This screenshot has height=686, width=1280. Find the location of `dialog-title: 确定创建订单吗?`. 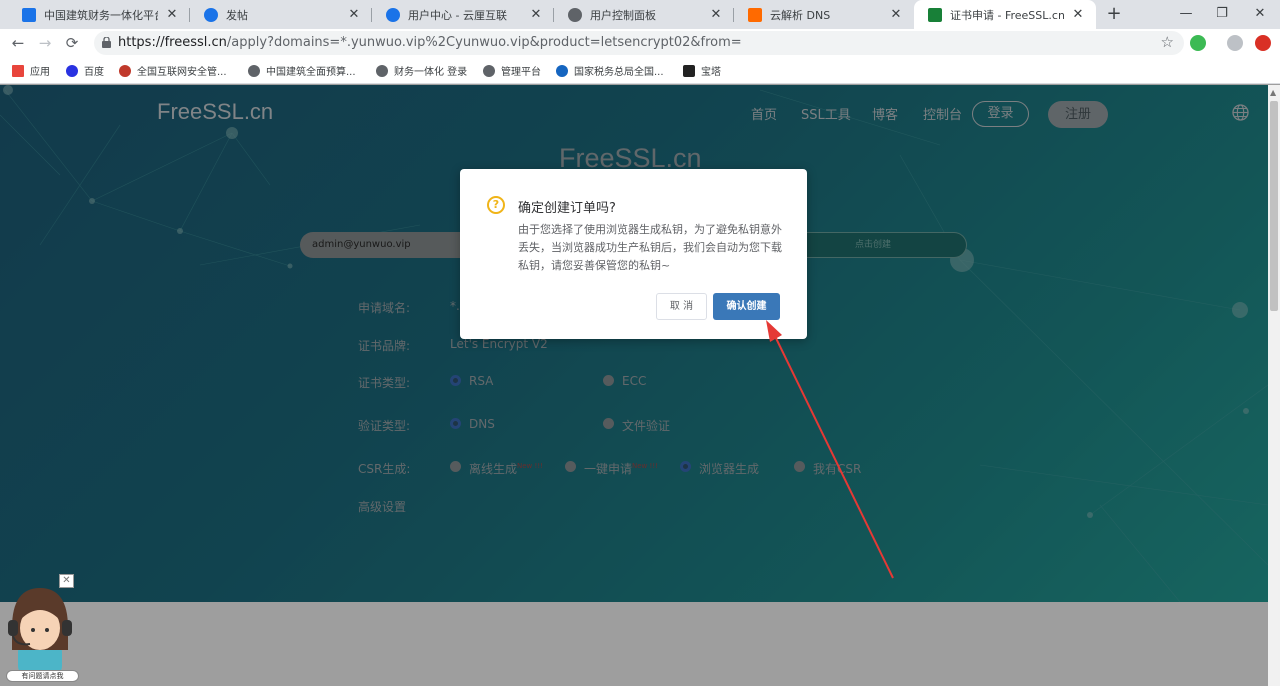

dialog-title: 确定创建订单吗? is located at coordinates (567, 208).